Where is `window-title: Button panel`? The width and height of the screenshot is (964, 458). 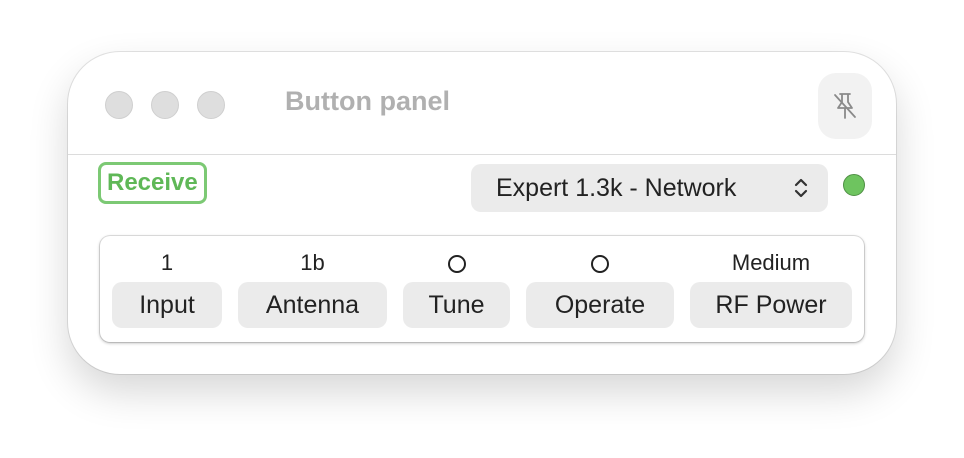 window-title: Button panel is located at coordinates (367, 101).